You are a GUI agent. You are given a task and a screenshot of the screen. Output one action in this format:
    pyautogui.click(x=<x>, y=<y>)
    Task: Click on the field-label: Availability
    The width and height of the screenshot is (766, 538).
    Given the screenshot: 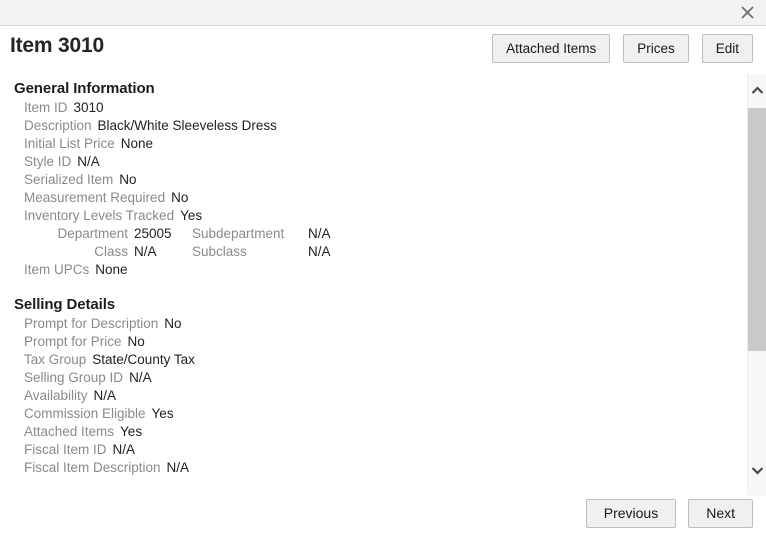 What is the action you would take?
    pyautogui.click(x=56, y=395)
    